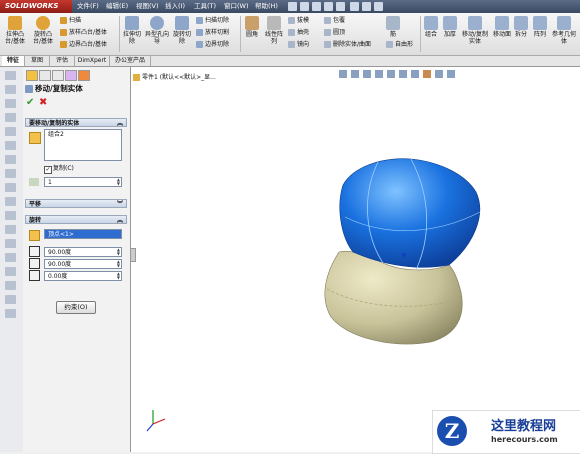 The width and height of the screenshot is (580, 454). Describe the element at coordinates (59, 88) in the screenshot. I see `panel-title: 移动/复制实体` at that location.